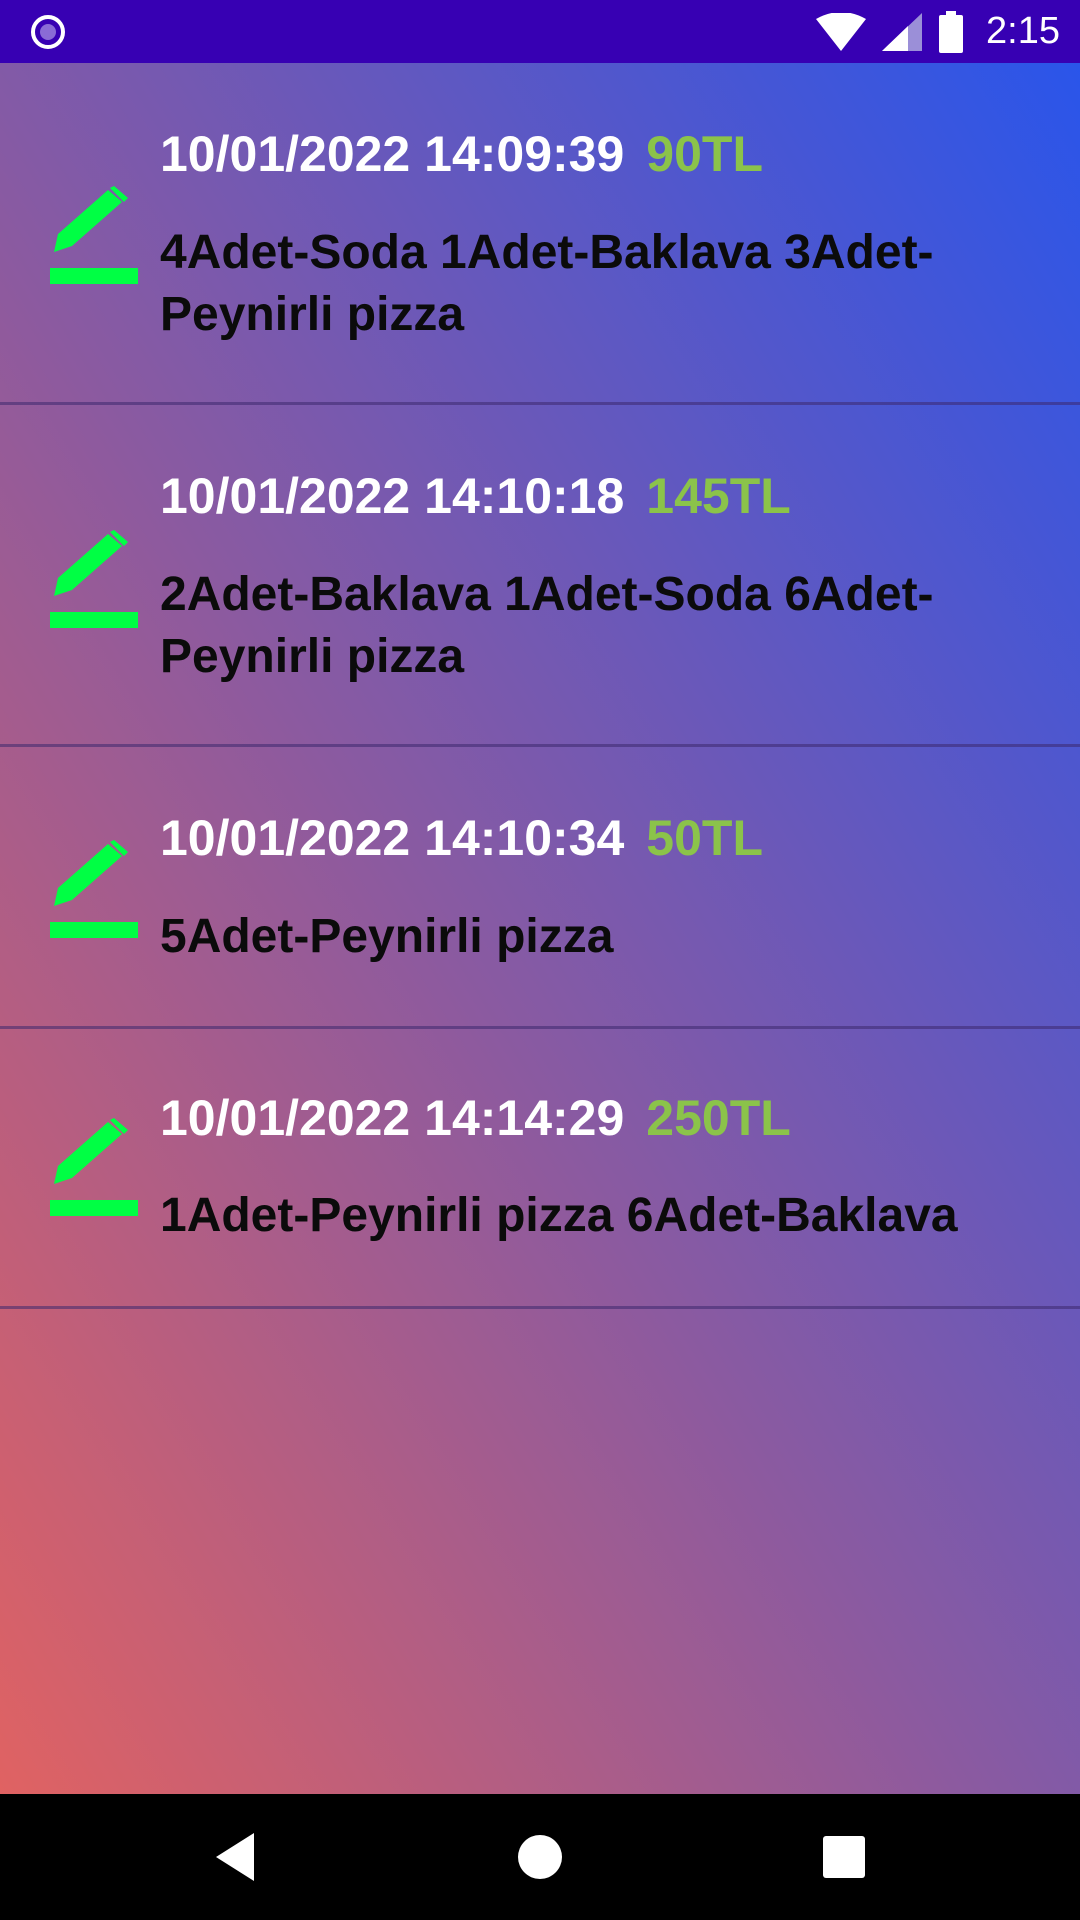 The height and width of the screenshot is (1920, 1080). What do you see at coordinates (718, 496) in the screenshot?
I see `order-price: 145TL` at bounding box center [718, 496].